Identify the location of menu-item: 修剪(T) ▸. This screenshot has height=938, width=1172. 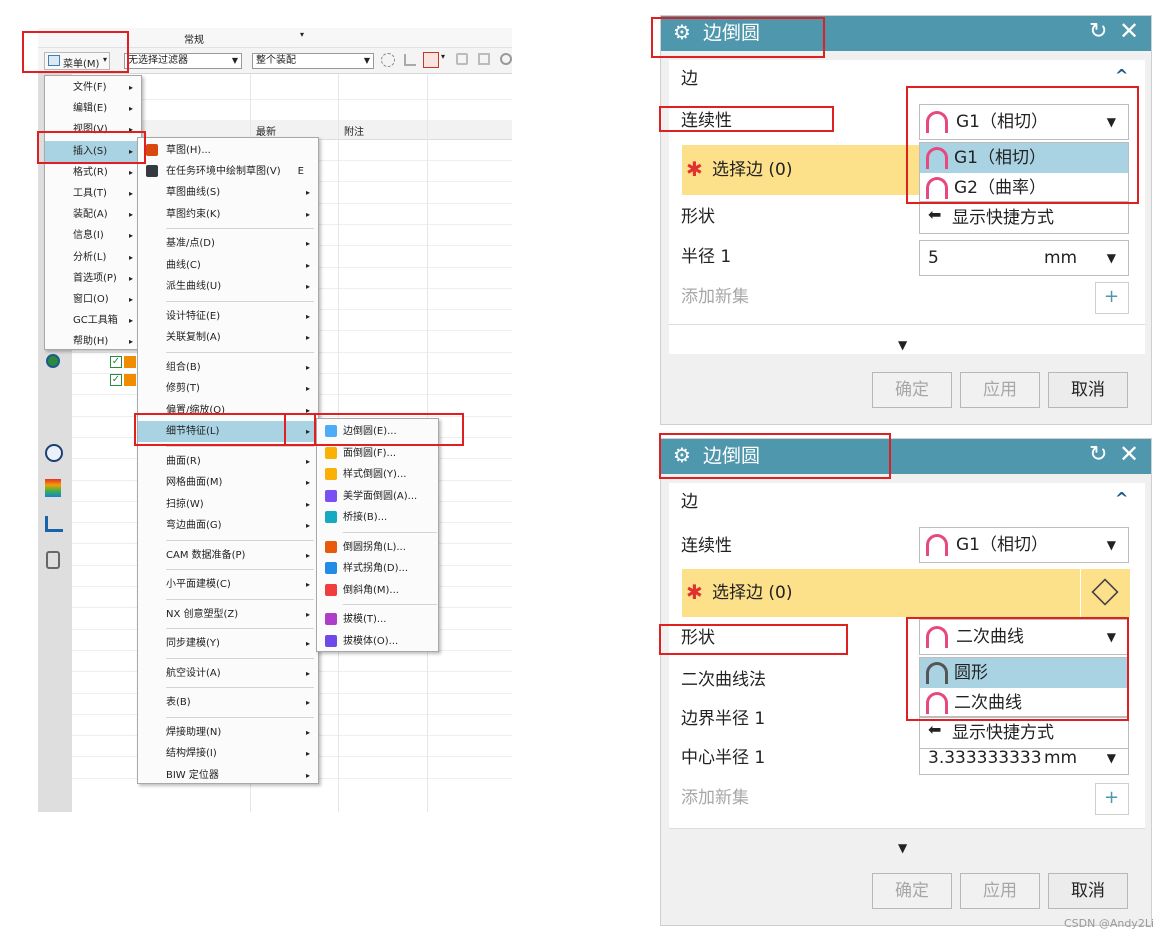
(228, 388).